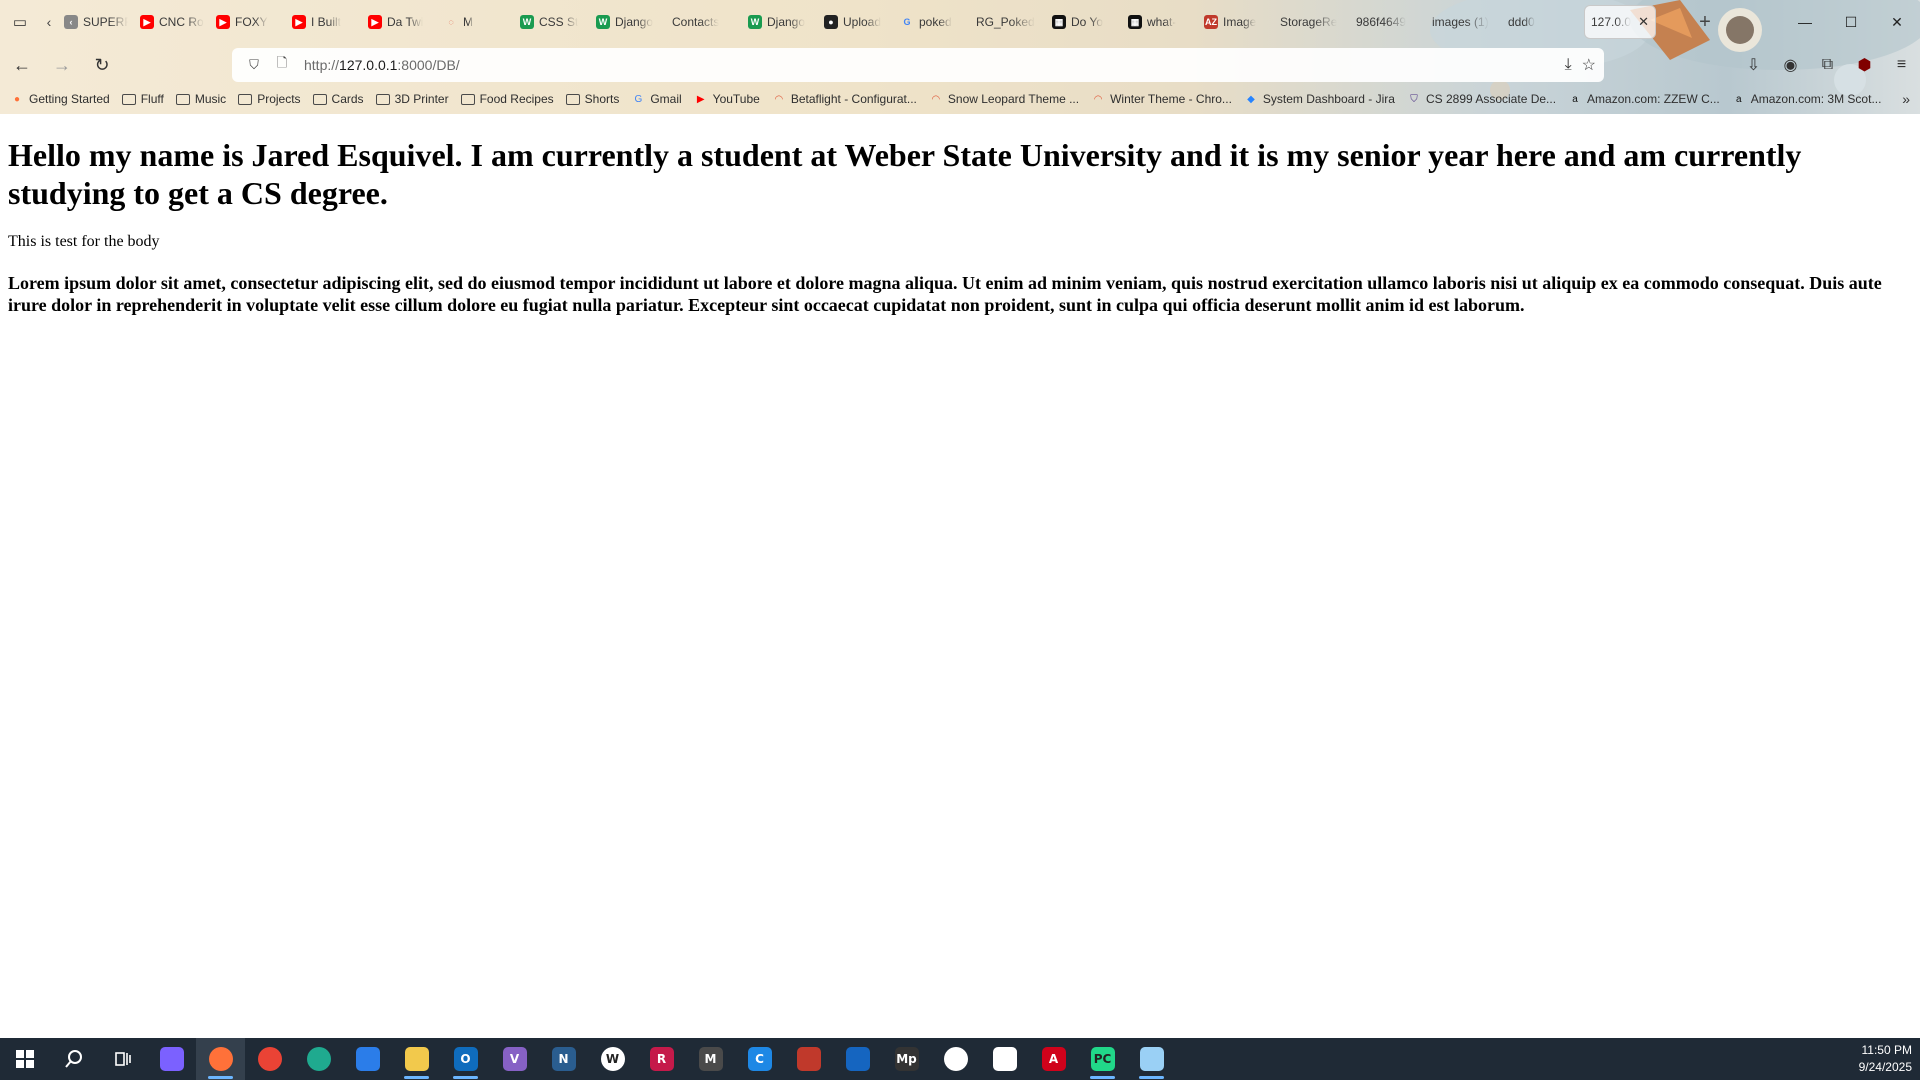  I want to click on multipass-icon: Mp, so click(906, 1059).